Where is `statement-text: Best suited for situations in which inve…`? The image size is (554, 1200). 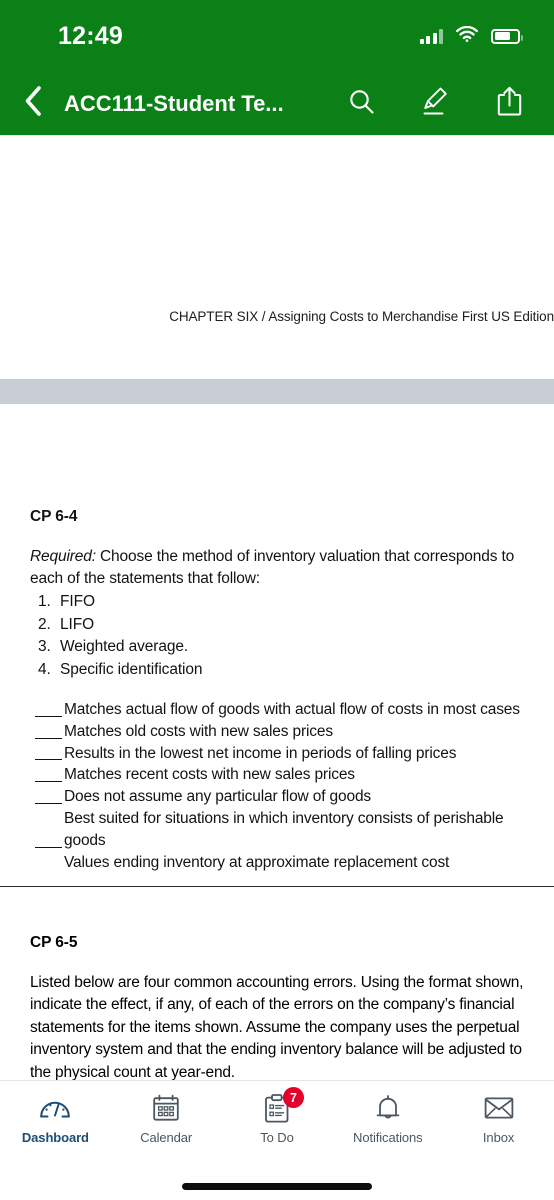 statement-text: Best suited for situations in which inve… is located at coordinates (284, 829).